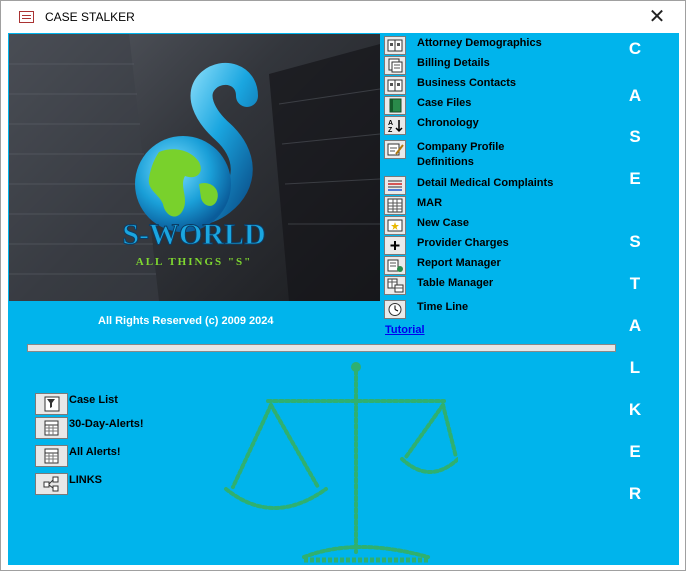  Describe the element at coordinates (395, 205) in the screenshot. I see `grid-icon` at that location.